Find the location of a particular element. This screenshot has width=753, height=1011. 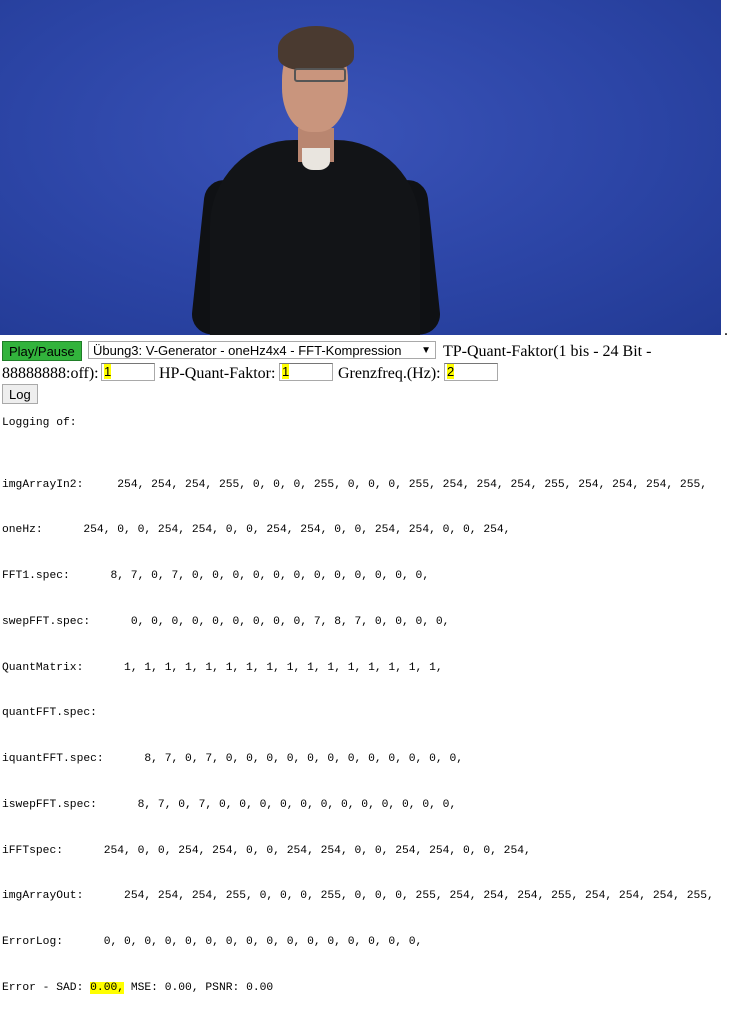

tp-quant-input: 1 is located at coordinates (128, 372).